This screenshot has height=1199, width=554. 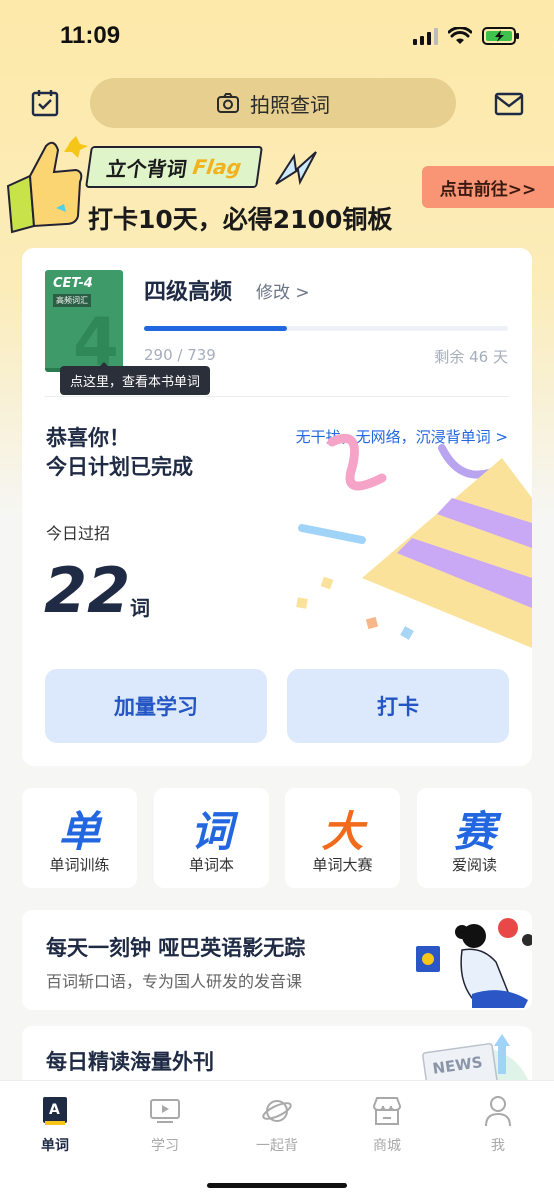 I want to click on promo-subtitle: 百词斩口语，专为国人研发的发音课, so click(x=174, y=981).